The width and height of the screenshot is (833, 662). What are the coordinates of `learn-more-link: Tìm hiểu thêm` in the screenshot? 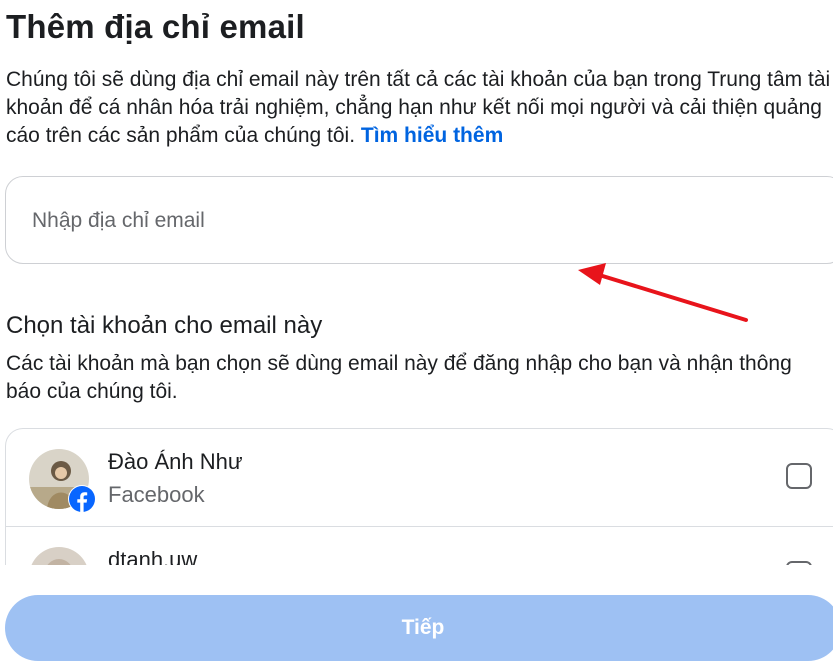 It's located at (432, 135).